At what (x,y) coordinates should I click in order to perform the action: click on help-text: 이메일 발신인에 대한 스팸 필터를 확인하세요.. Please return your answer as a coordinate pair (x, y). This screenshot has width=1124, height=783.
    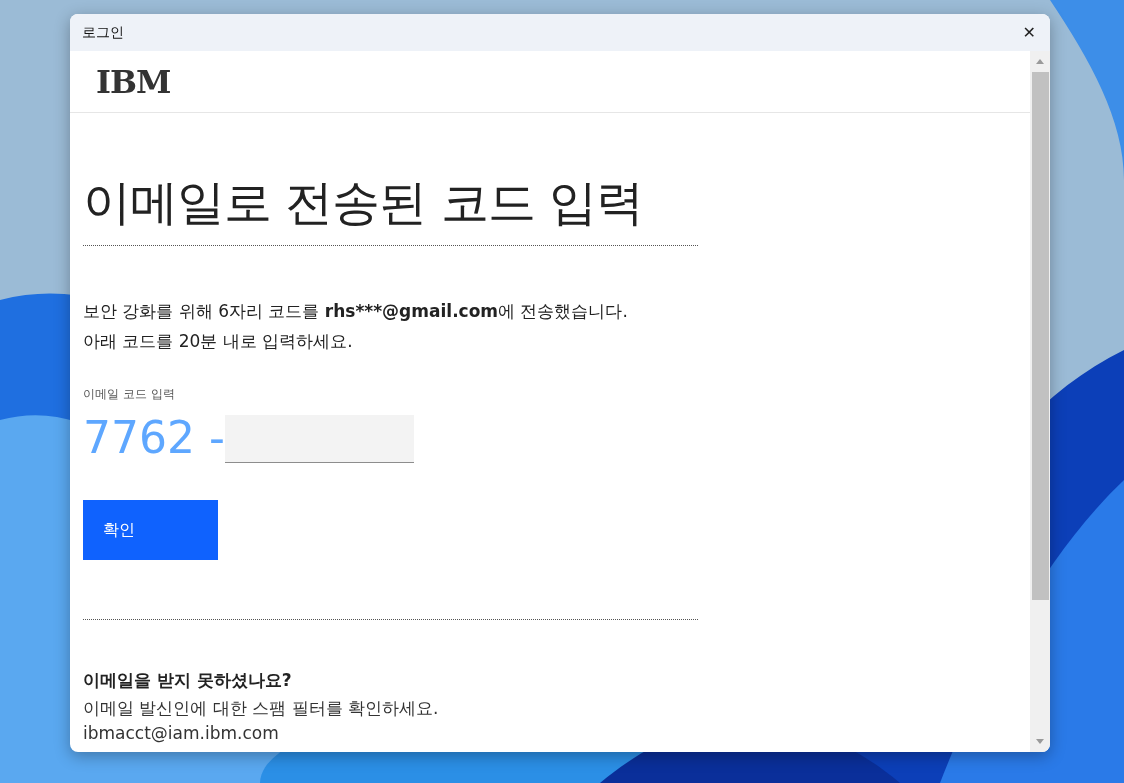
    Looking at the image, I should click on (261, 708).